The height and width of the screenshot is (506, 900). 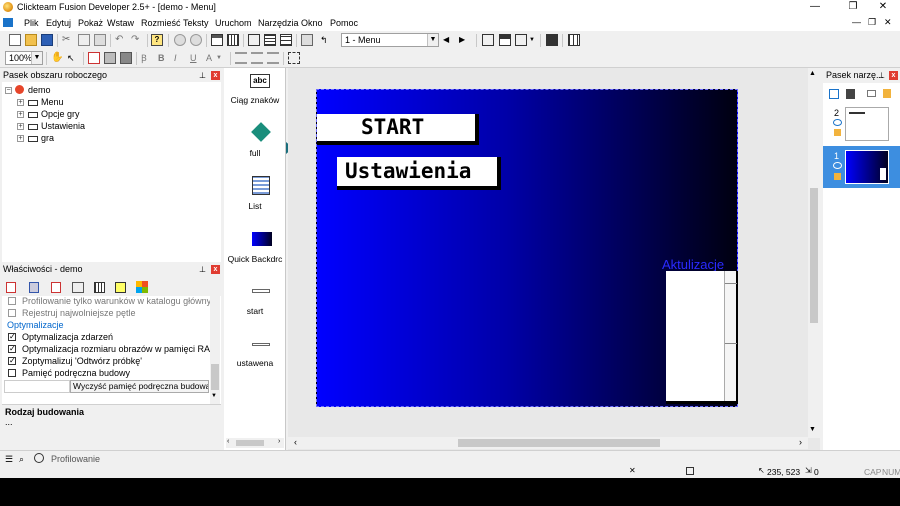 What do you see at coordinates (548, 443) in the screenshot?
I see `editor-horizontal-scrollbar: ‹ ›` at bounding box center [548, 443].